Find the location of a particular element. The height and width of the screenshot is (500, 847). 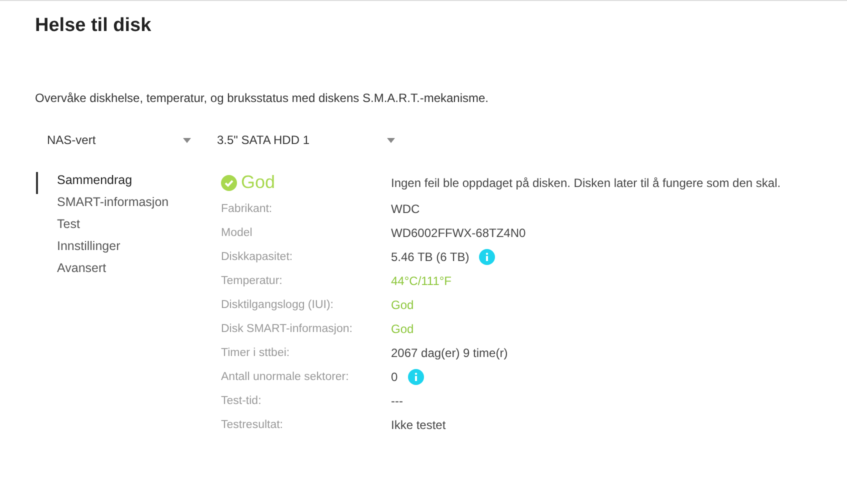

detail-label: Disk SMART-informasjon: is located at coordinates (286, 329).